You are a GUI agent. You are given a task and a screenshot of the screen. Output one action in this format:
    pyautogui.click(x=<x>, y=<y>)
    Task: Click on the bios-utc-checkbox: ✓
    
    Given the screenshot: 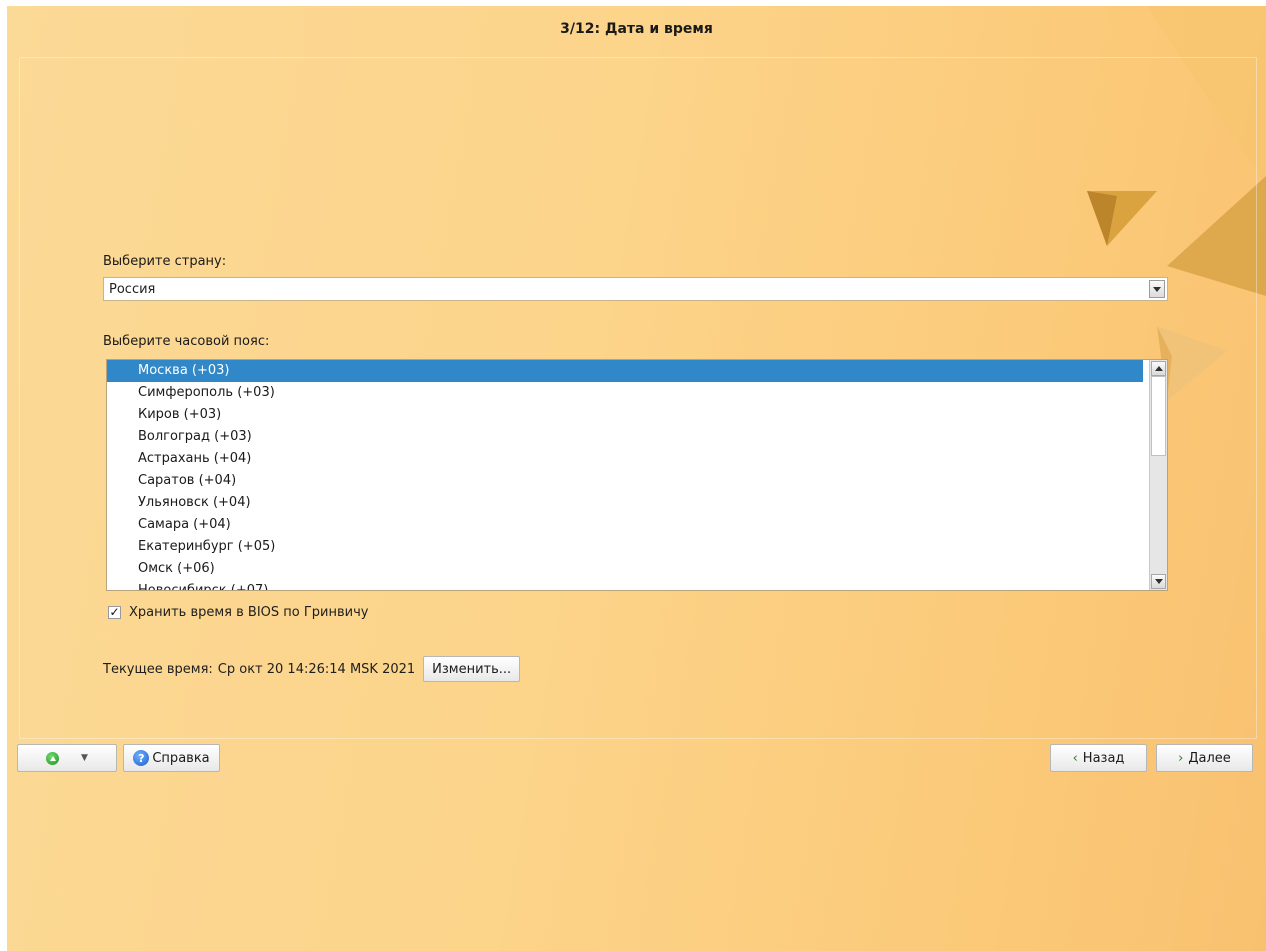 What is the action you would take?
    pyautogui.click(x=114, y=612)
    